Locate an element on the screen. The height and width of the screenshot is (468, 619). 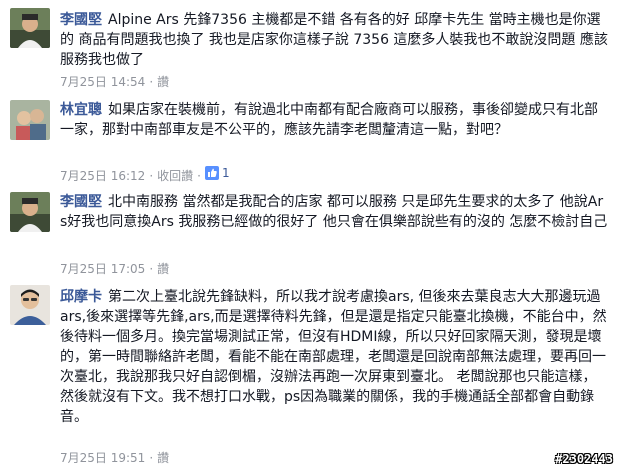
comment-author: 邱摩卡 is located at coordinates (81, 297).